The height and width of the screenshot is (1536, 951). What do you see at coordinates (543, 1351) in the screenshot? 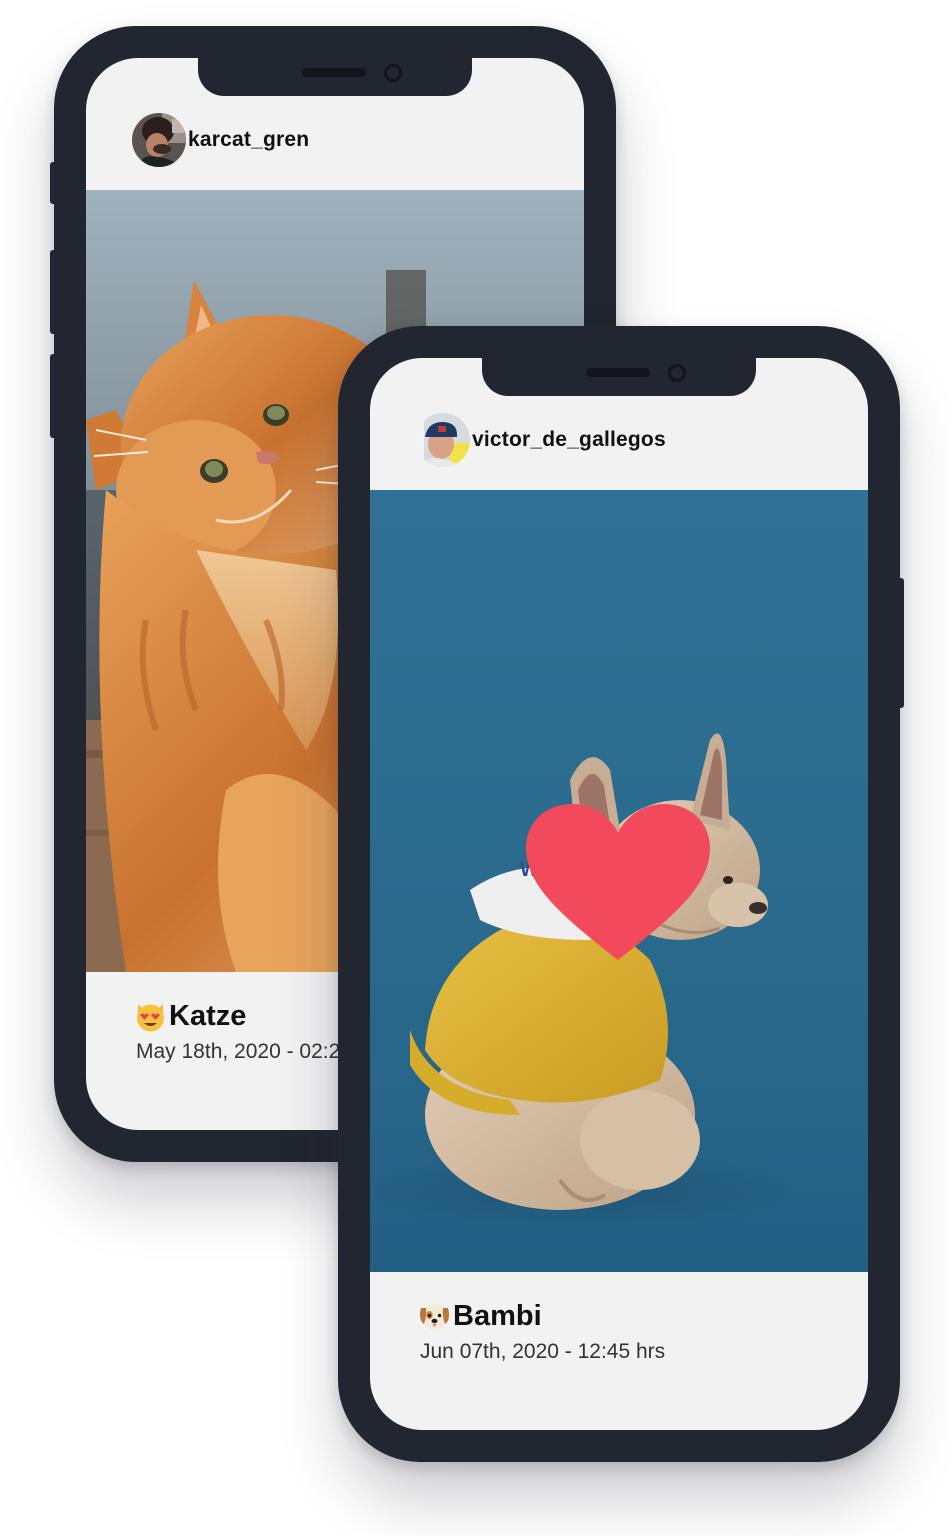
I see `post-date: Jun 07th, 2020 - 12:45 hrs` at bounding box center [543, 1351].